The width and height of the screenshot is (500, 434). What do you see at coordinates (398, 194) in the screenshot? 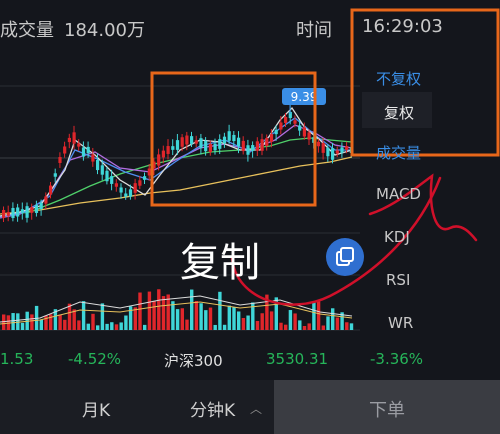
I see `menu-item-macd: MACD` at bounding box center [398, 194].